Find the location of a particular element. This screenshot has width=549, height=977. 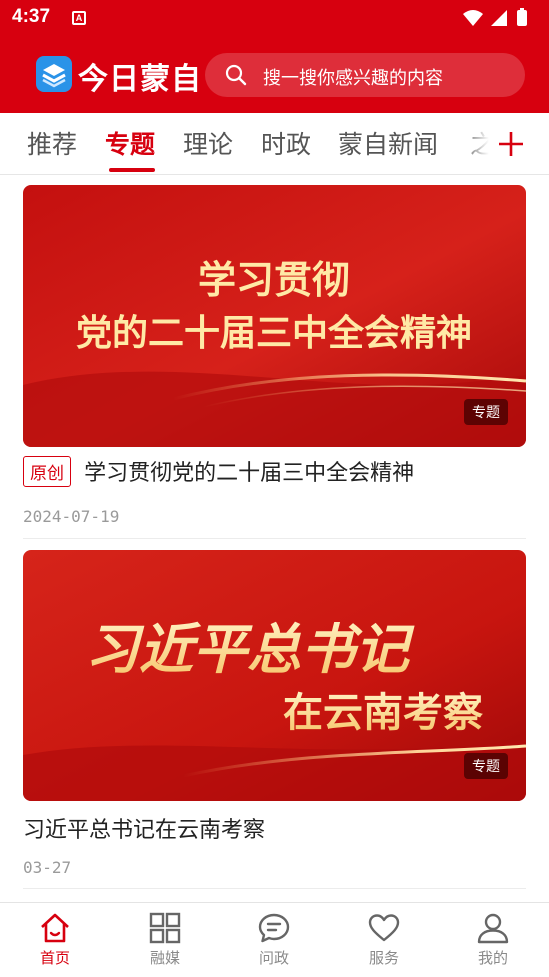

nav-media: 融媒 is located at coordinates (165, 939).